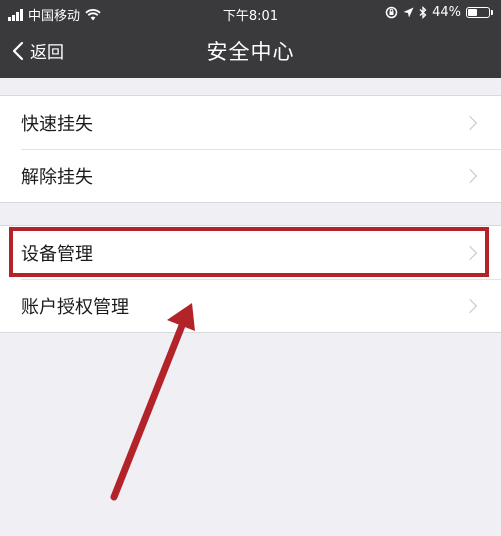 The height and width of the screenshot is (536, 501). What do you see at coordinates (250, 13) in the screenshot?
I see `status-bar: 中国移动 下午8:01 44%` at bounding box center [250, 13].